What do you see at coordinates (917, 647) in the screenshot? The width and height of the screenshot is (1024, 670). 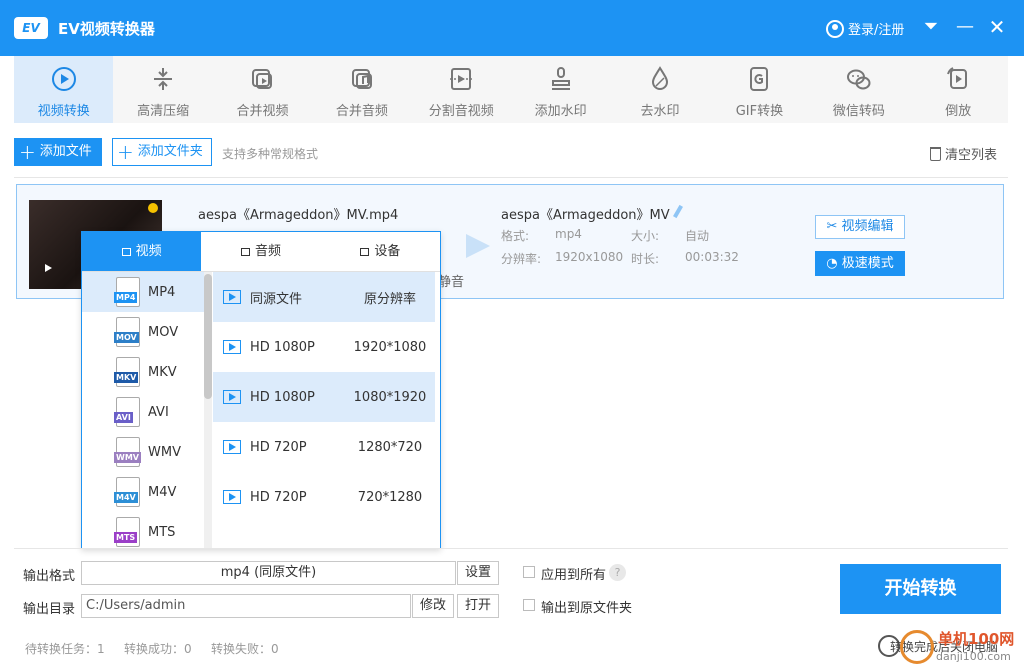 I see `watermark-ring-icon` at bounding box center [917, 647].